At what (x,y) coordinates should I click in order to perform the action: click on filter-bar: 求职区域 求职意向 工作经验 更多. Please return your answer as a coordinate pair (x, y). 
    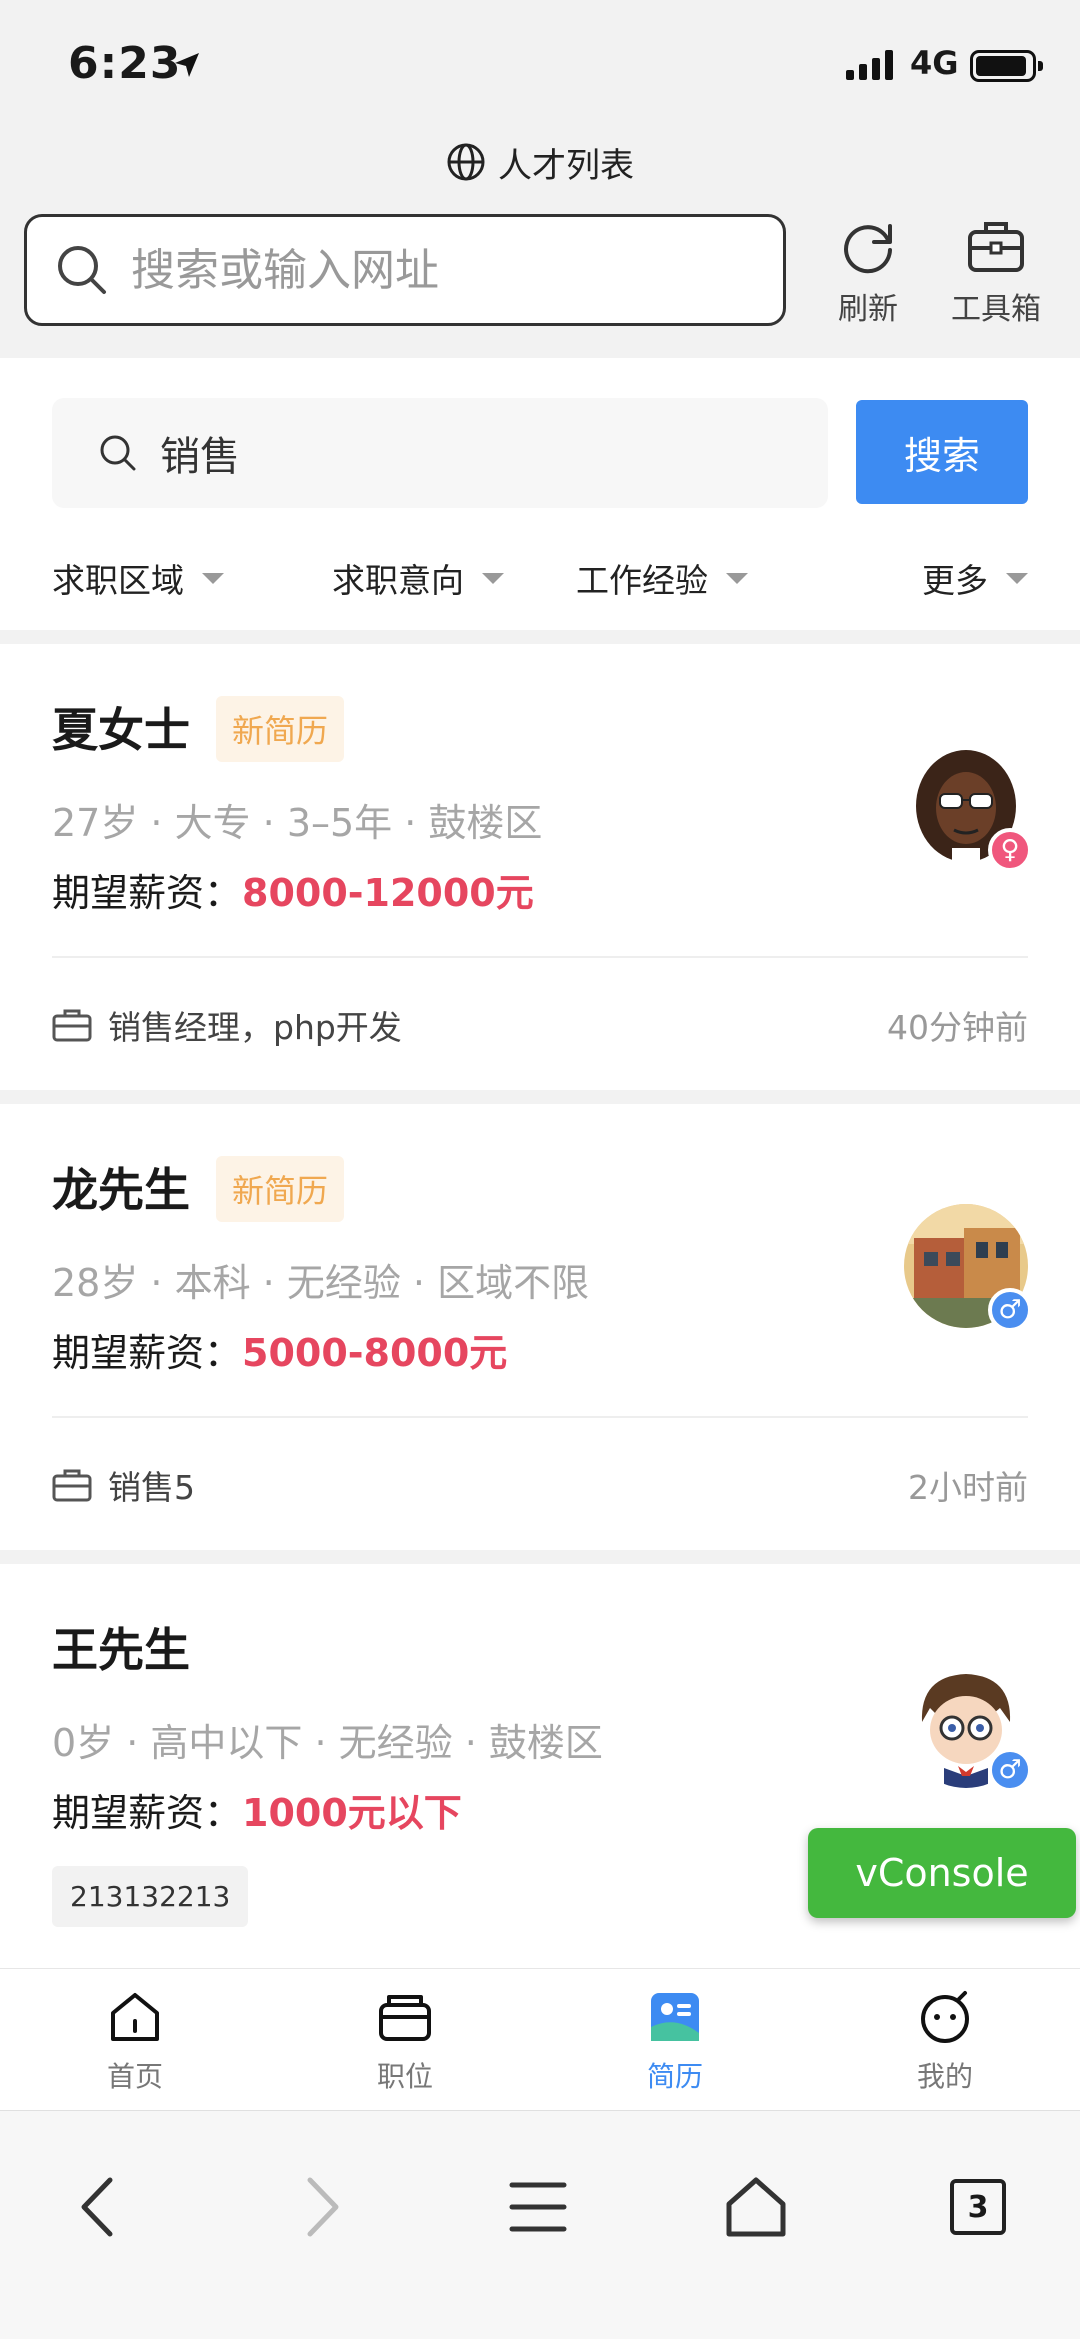
    Looking at the image, I should click on (540, 578).